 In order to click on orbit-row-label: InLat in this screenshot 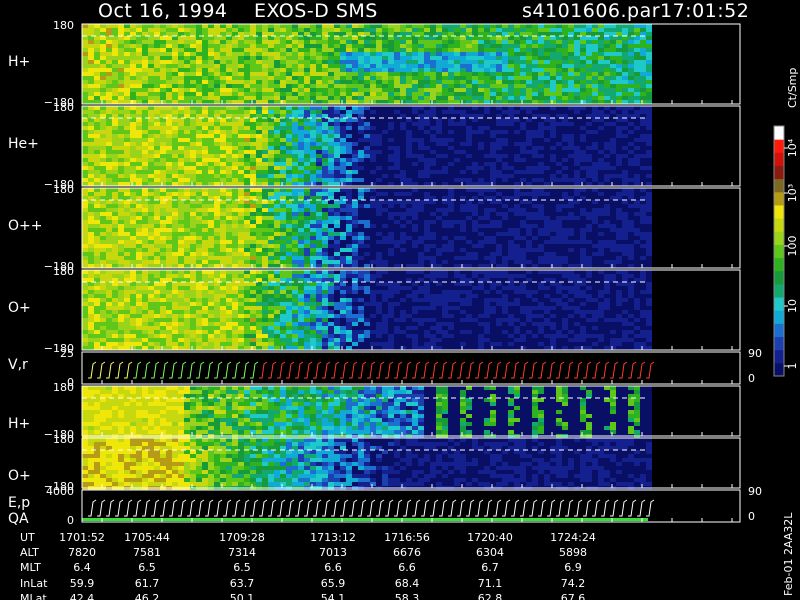, I will do `click(34, 583)`.